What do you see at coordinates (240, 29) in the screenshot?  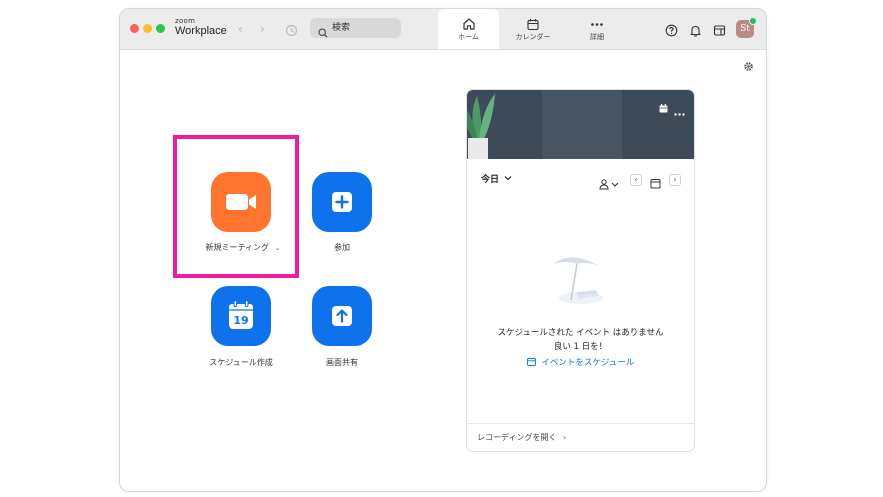 I see `back-button: ‹` at bounding box center [240, 29].